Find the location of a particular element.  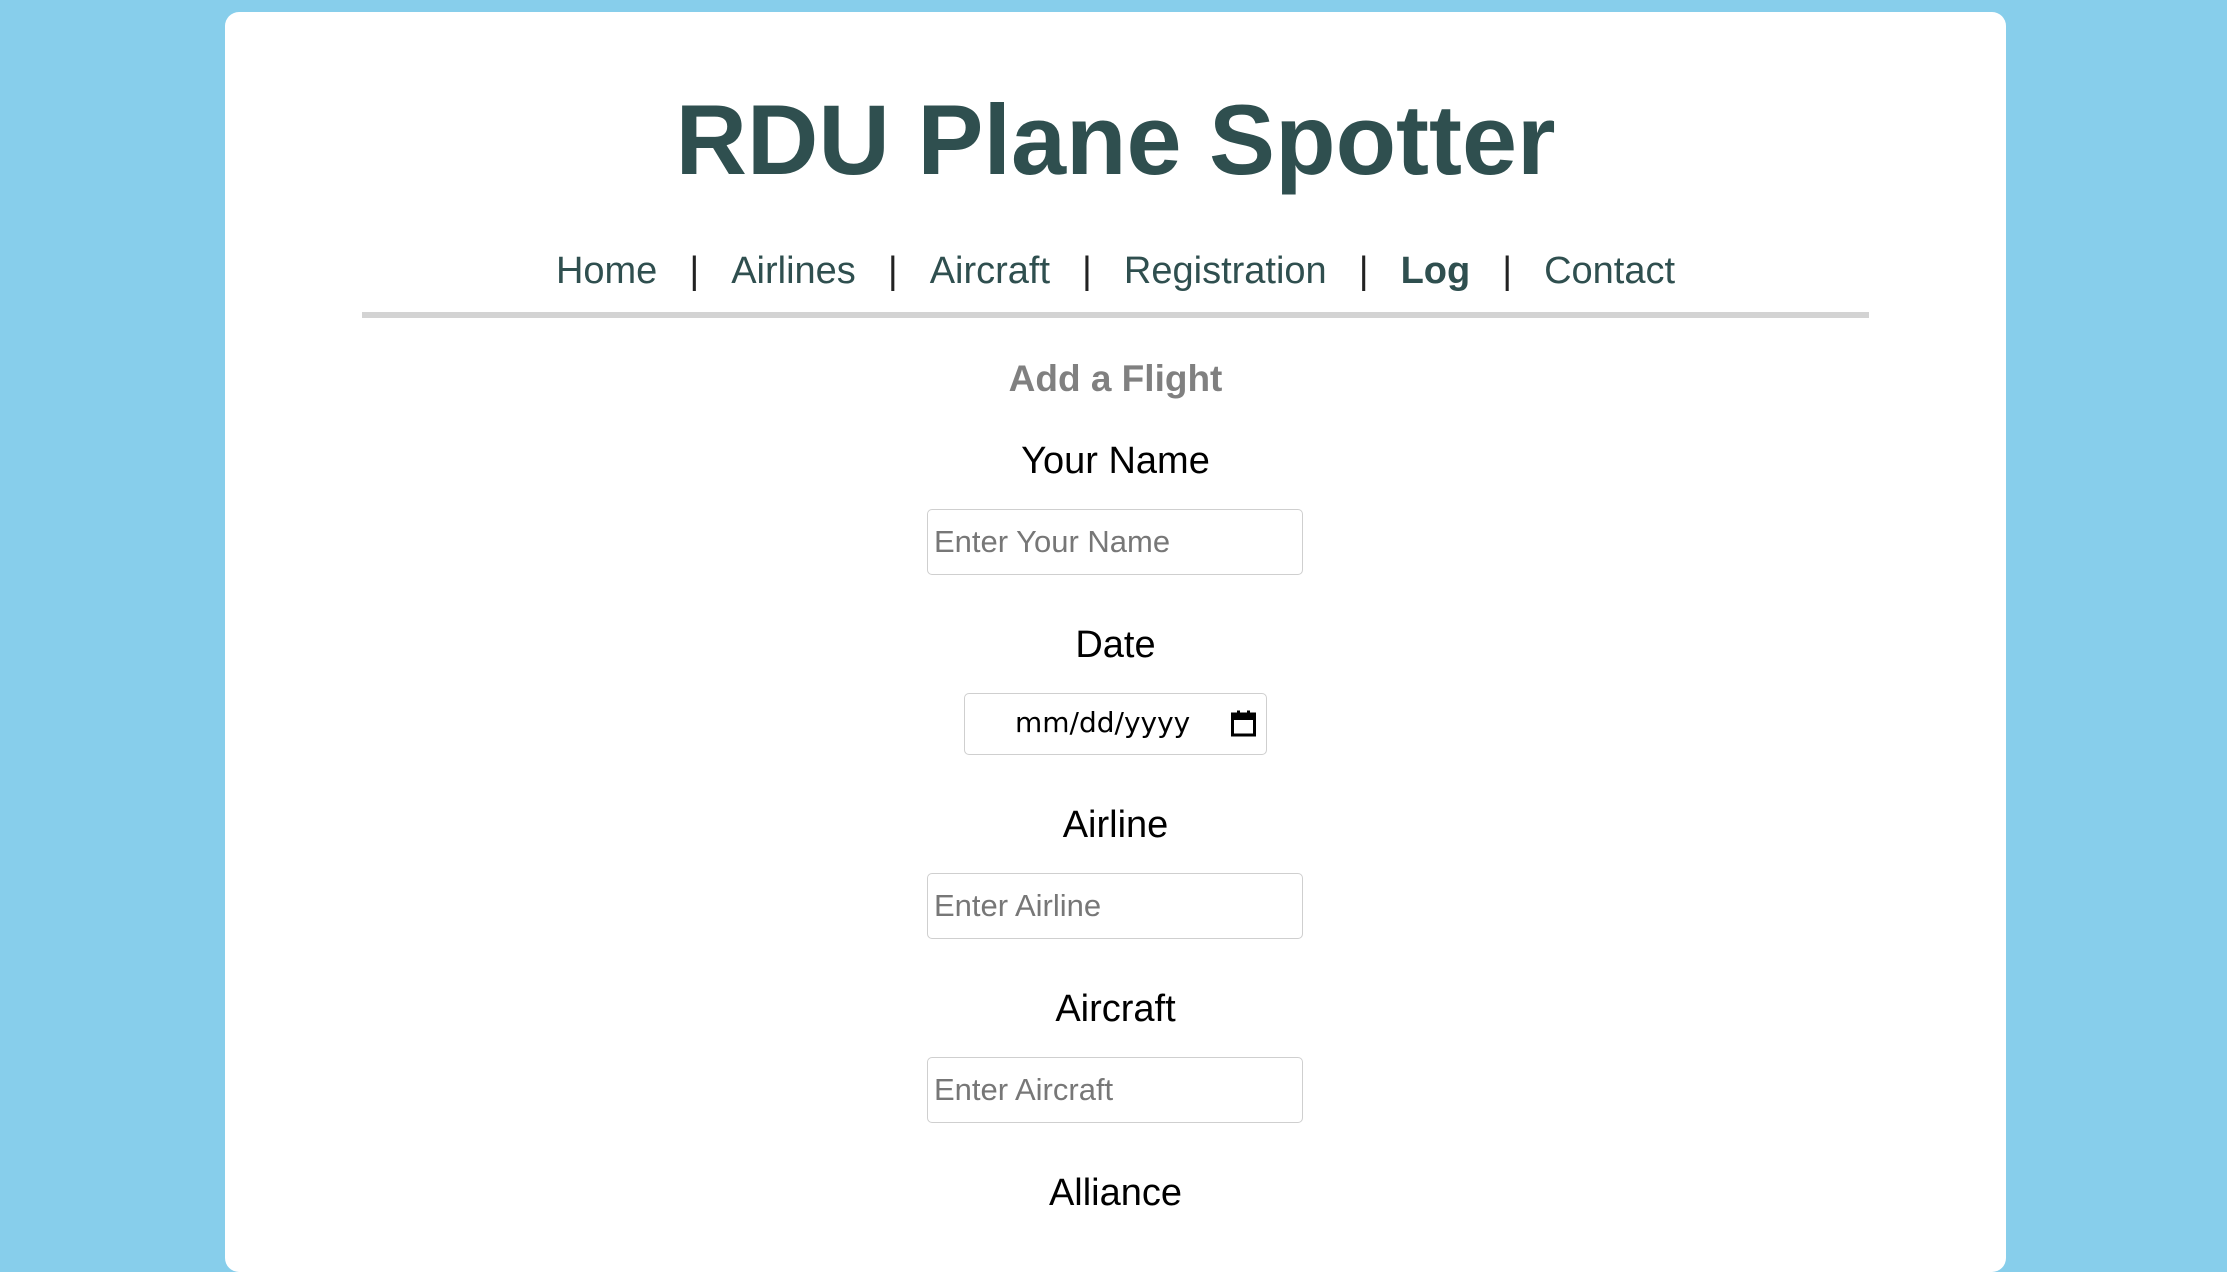

form-heading: Add a Flight is located at coordinates (1115, 378).